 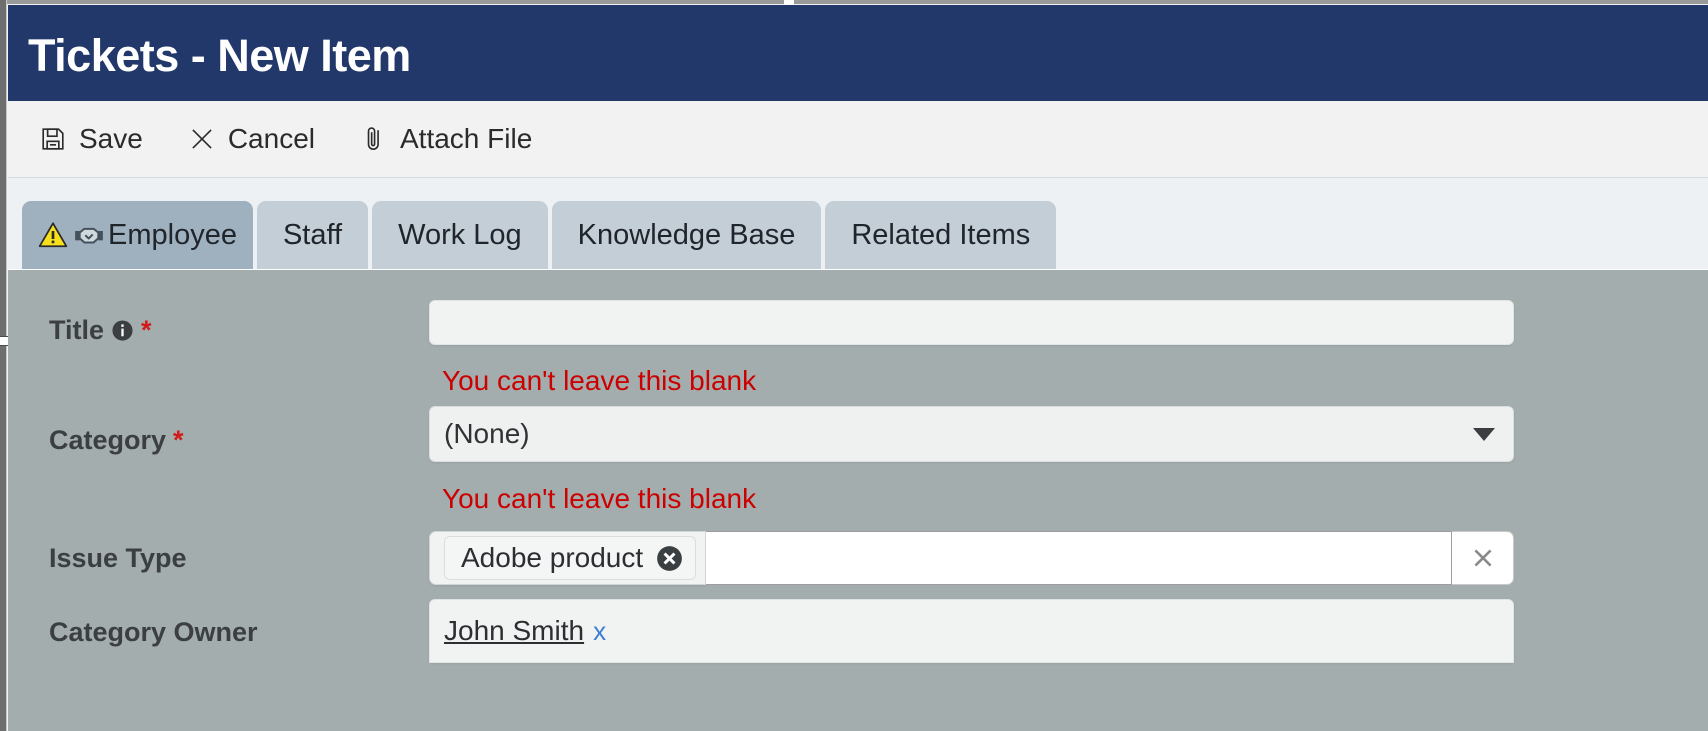 What do you see at coordinates (178, 439) in the screenshot?
I see `category-required-marker: *` at bounding box center [178, 439].